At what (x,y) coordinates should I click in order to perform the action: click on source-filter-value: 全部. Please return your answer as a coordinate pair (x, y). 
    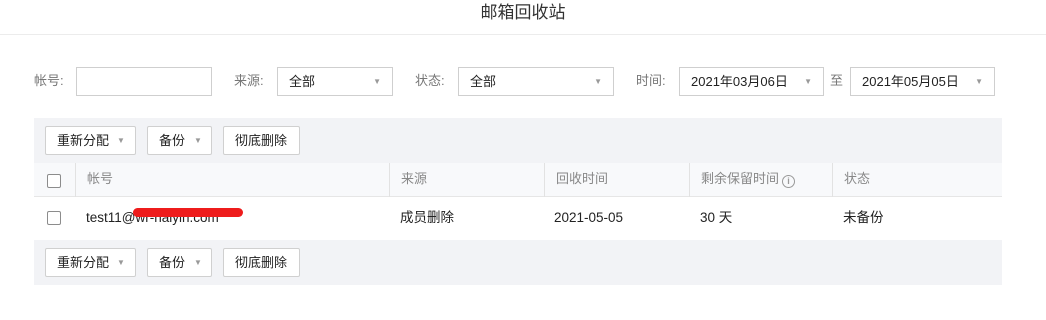
    Looking at the image, I should click on (302, 81).